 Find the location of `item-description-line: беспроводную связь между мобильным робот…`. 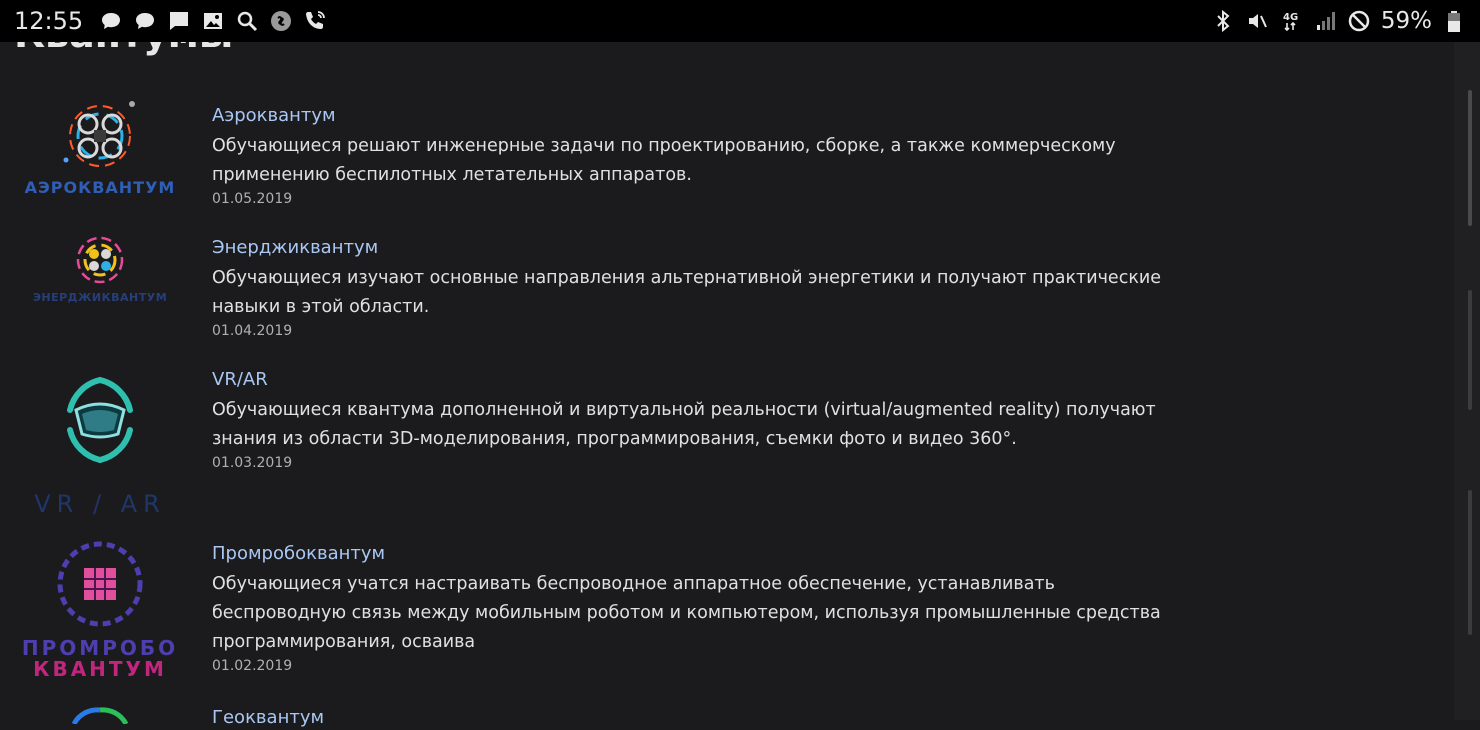

item-description-line: беспроводную связь между мобильным робот… is located at coordinates (686, 613).